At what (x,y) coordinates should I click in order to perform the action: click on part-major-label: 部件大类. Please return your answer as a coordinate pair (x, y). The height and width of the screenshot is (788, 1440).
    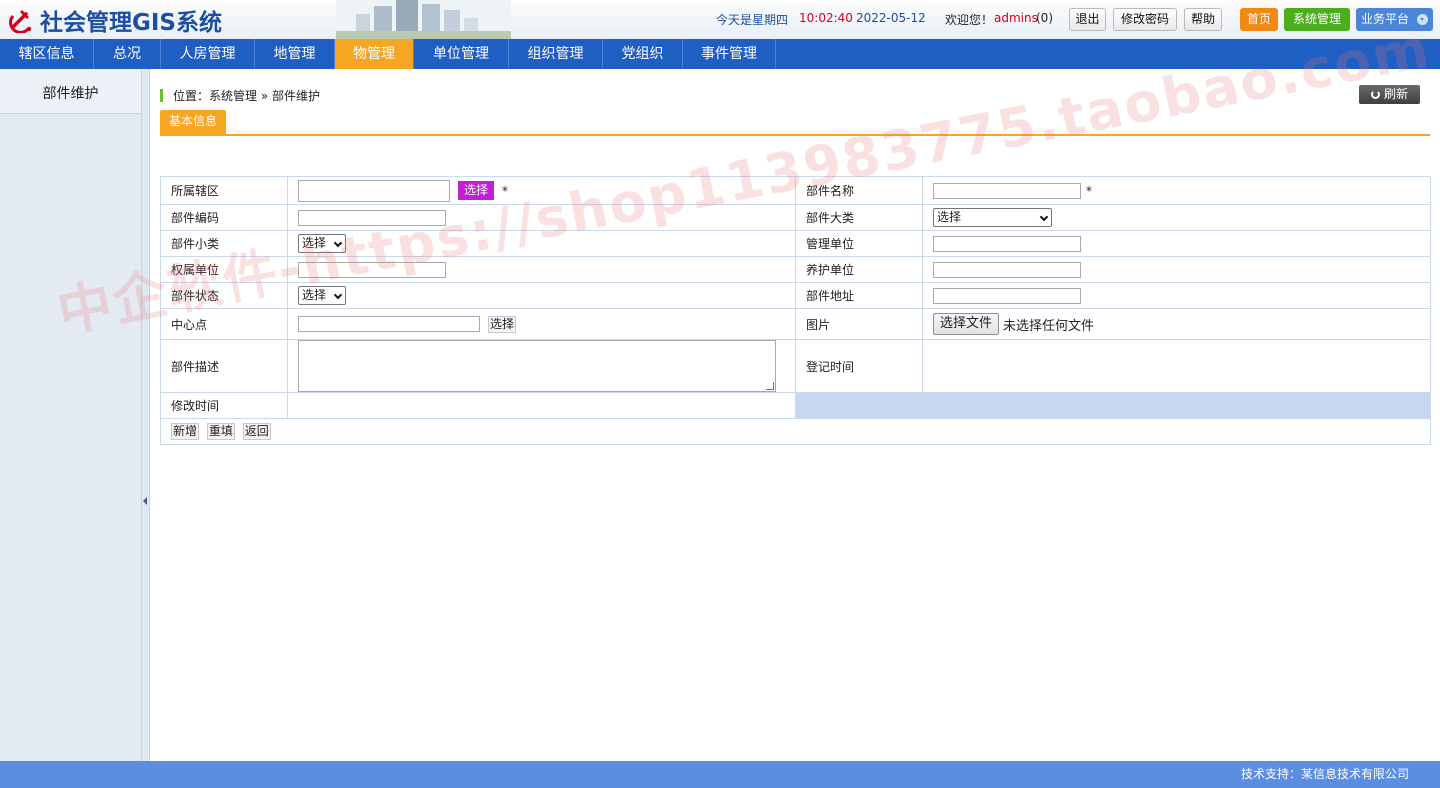
    Looking at the image, I should click on (859, 217).